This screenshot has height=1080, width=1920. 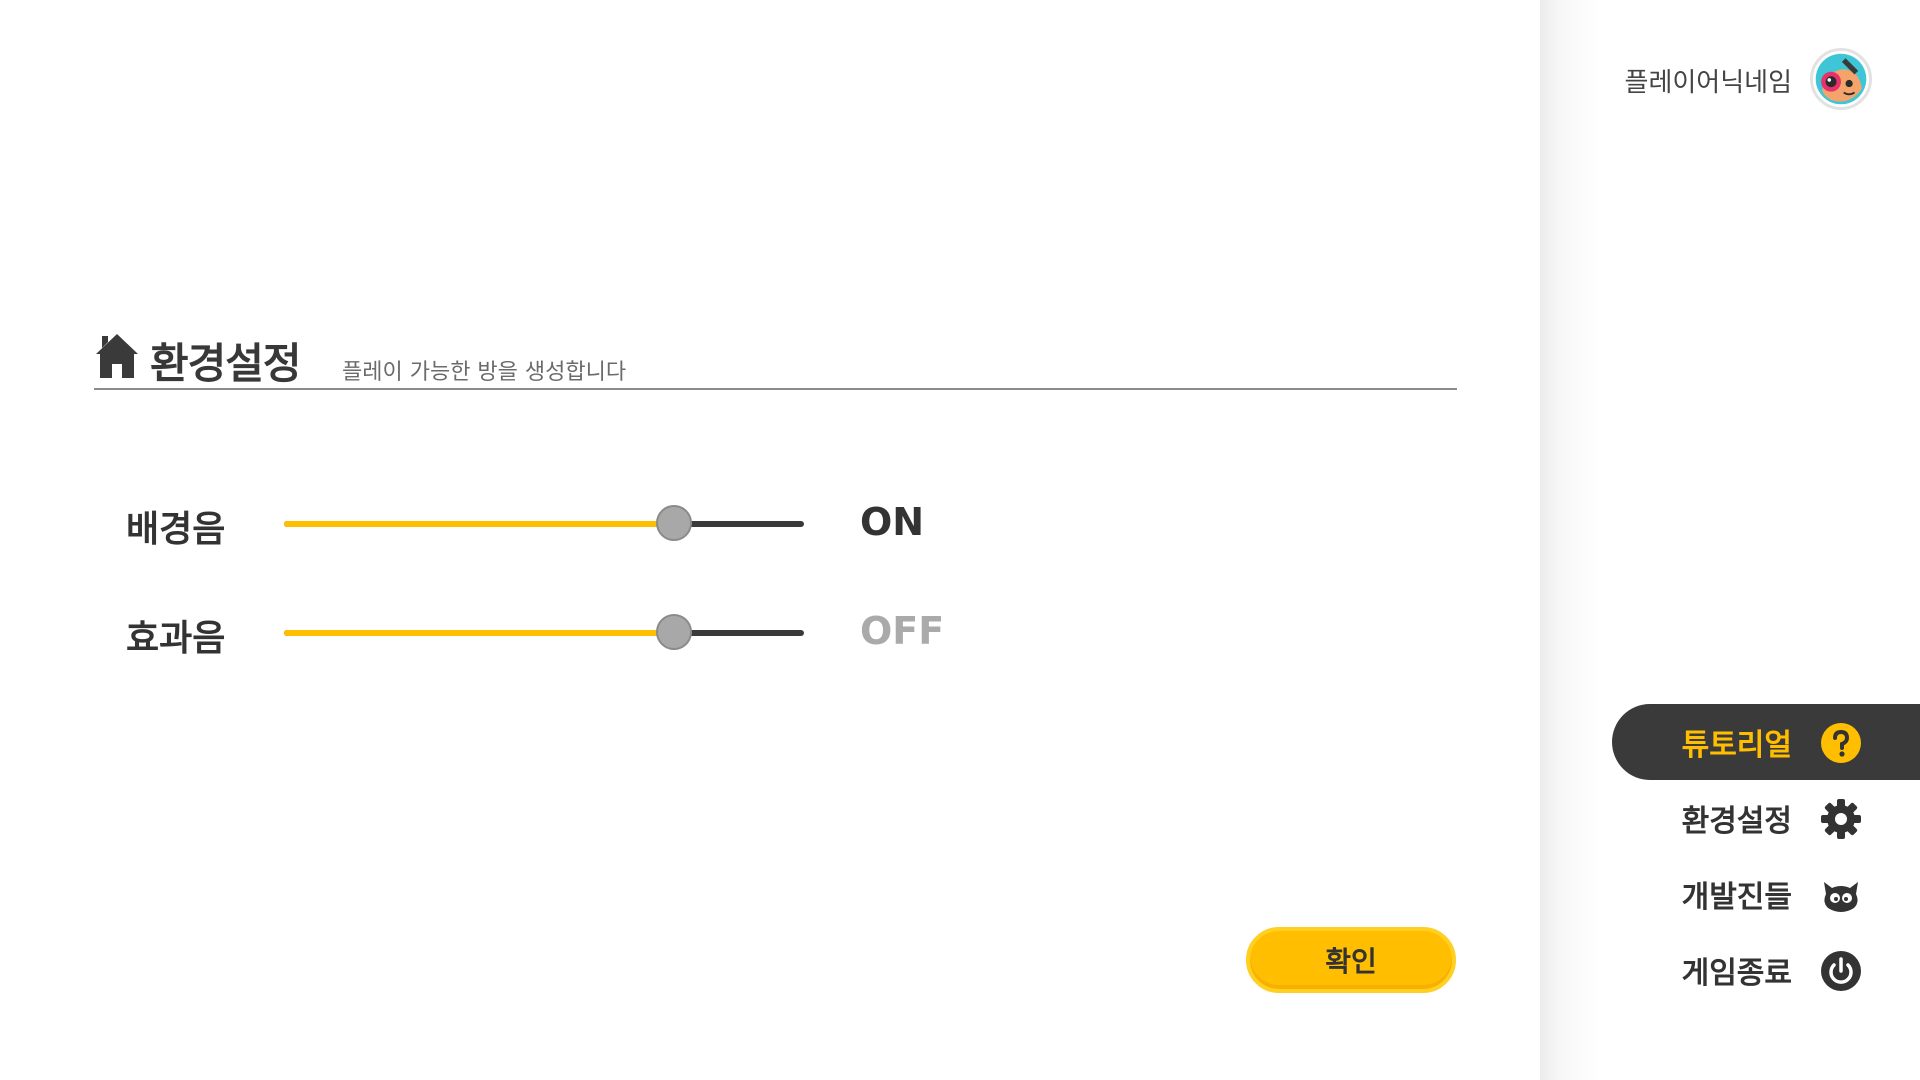 I want to click on menu-item-tutorial: 튜토리얼, so click(x=1766, y=742).